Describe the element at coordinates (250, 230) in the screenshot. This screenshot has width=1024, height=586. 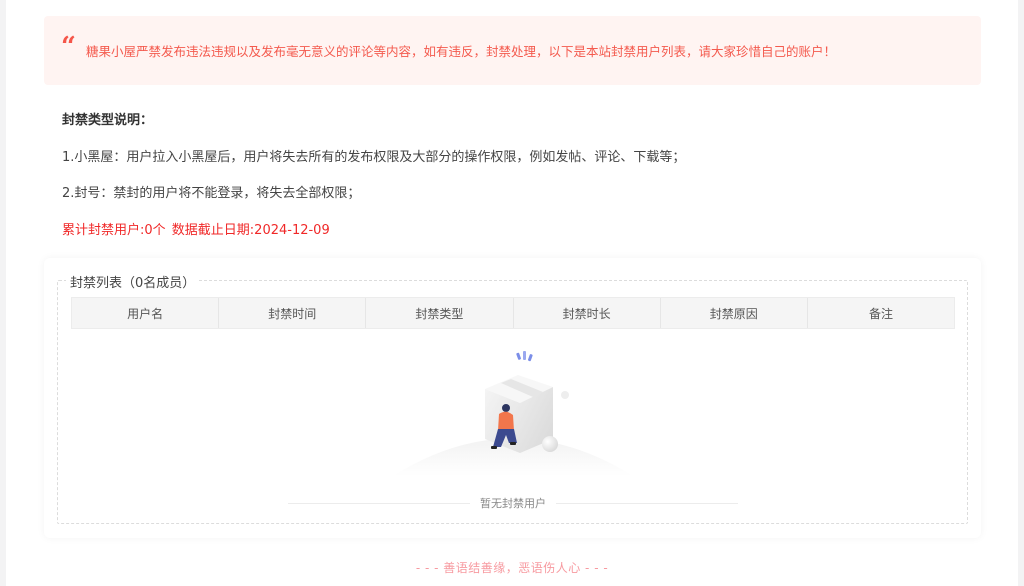
I see `data-cutoff-date: 数据截止日期:2024-12-09` at that location.